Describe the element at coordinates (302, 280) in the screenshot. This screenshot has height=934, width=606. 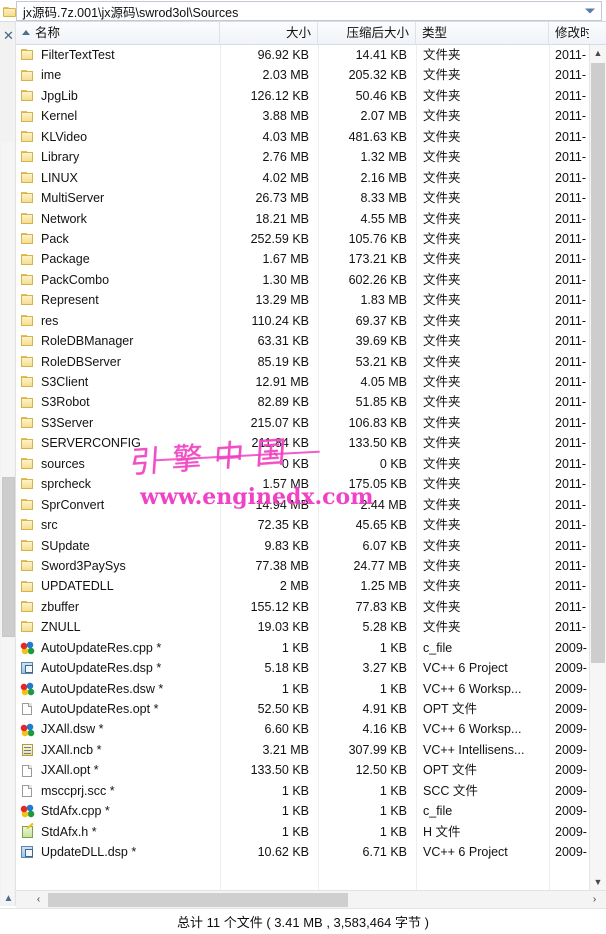
I see `table-row: PackCombo 1.30 MB 602.26 KB 文件夹 2011-` at that location.